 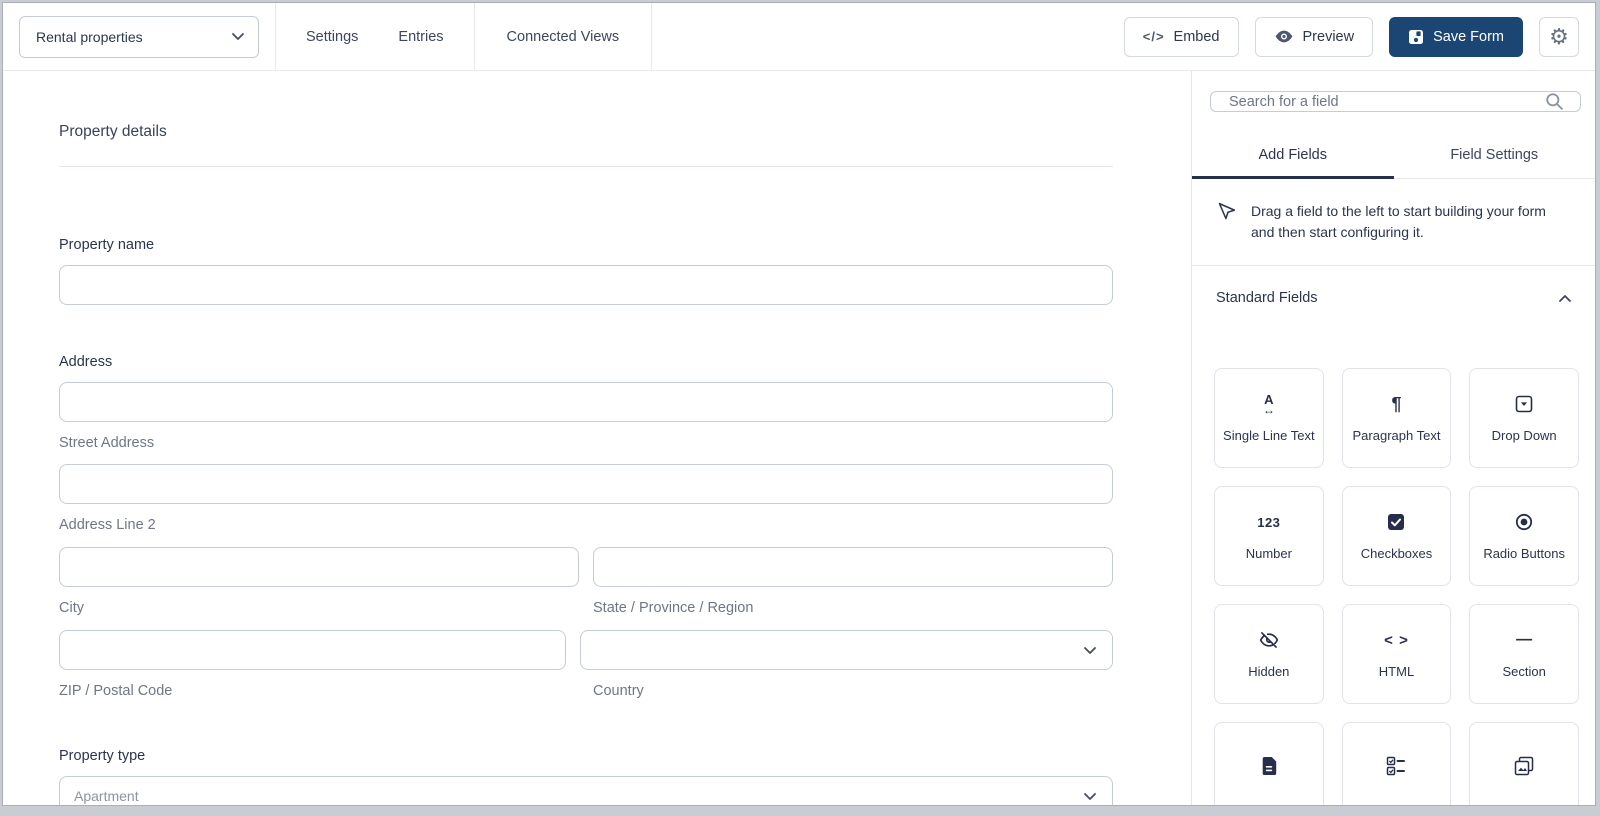 What do you see at coordinates (107, 245) in the screenshot?
I see `property-name-label: Property name` at bounding box center [107, 245].